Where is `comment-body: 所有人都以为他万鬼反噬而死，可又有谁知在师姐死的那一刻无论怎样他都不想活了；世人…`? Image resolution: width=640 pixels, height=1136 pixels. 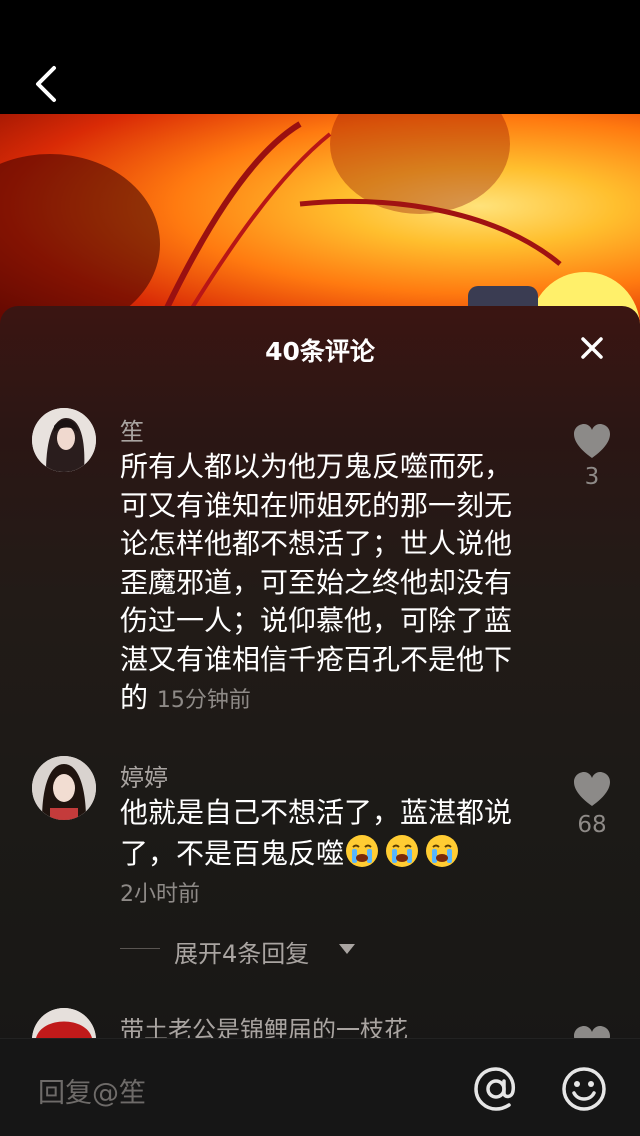 comment-body: 所有人都以为他万鬼反噬而死，可又有谁知在师姐死的那一刻无论怎样他都不想活了；世人… is located at coordinates (316, 582).